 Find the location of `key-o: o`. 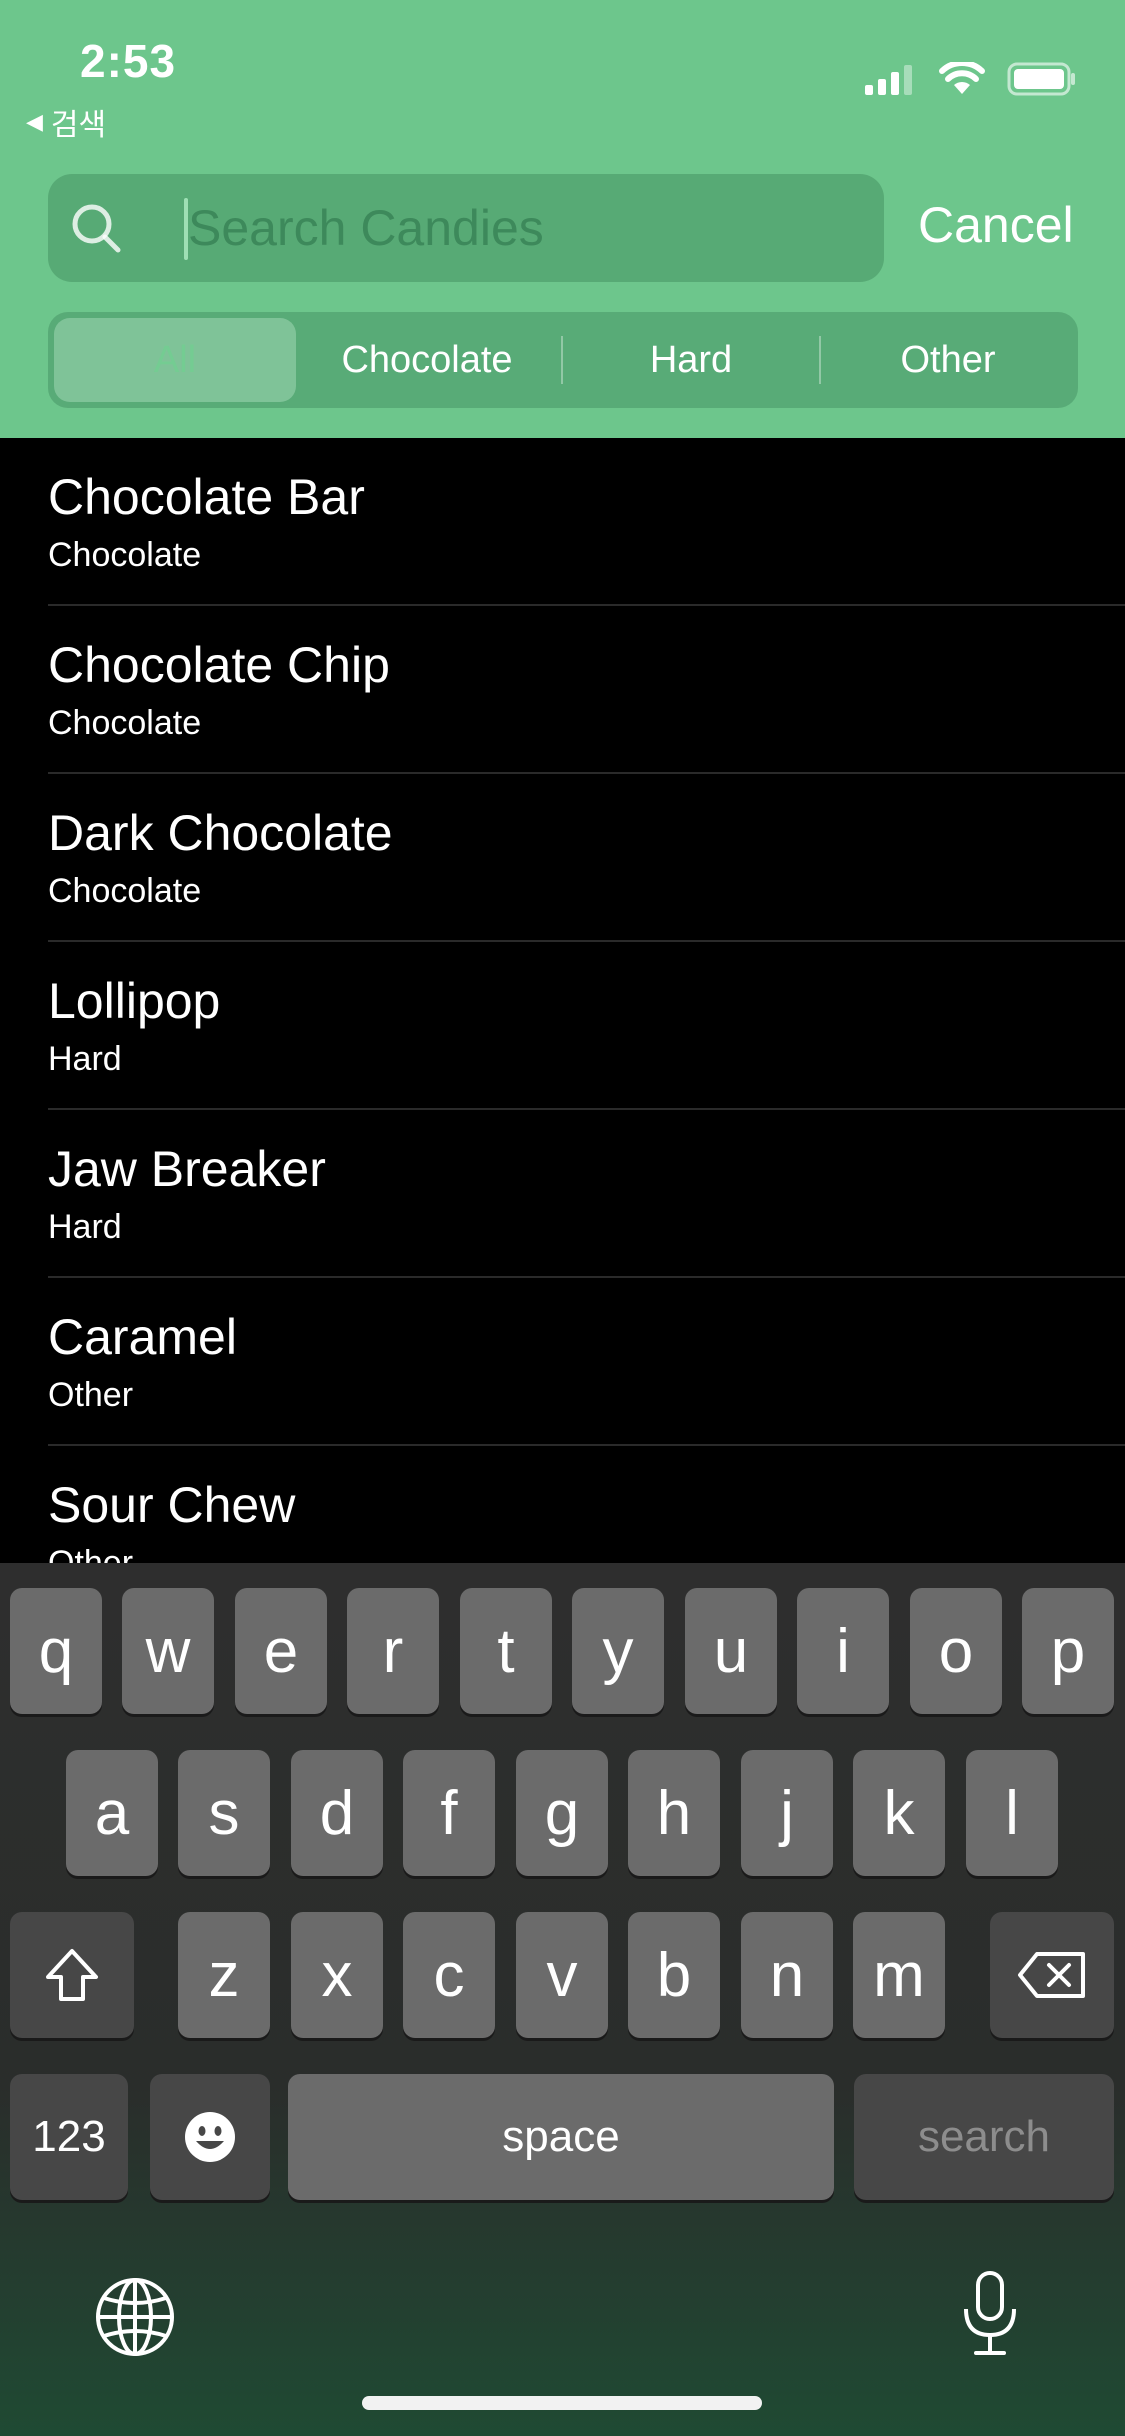

key-o: o is located at coordinates (956, 1651).